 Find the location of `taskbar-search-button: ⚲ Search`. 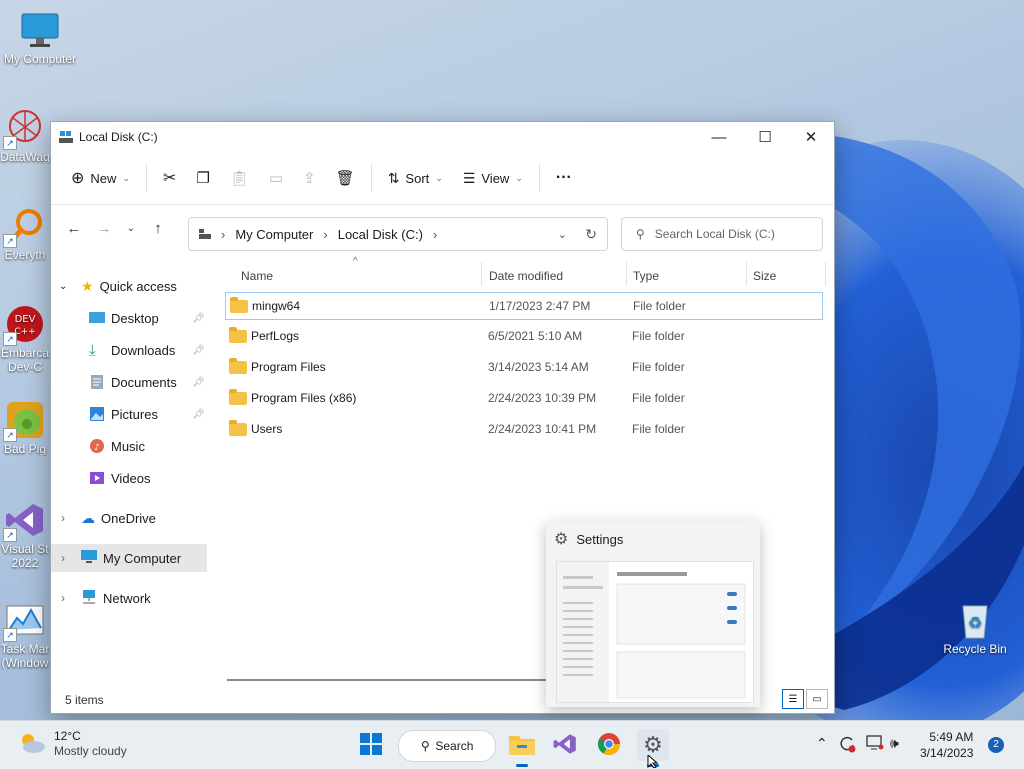

taskbar-search-button: ⚲ Search is located at coordinates (447, 746).